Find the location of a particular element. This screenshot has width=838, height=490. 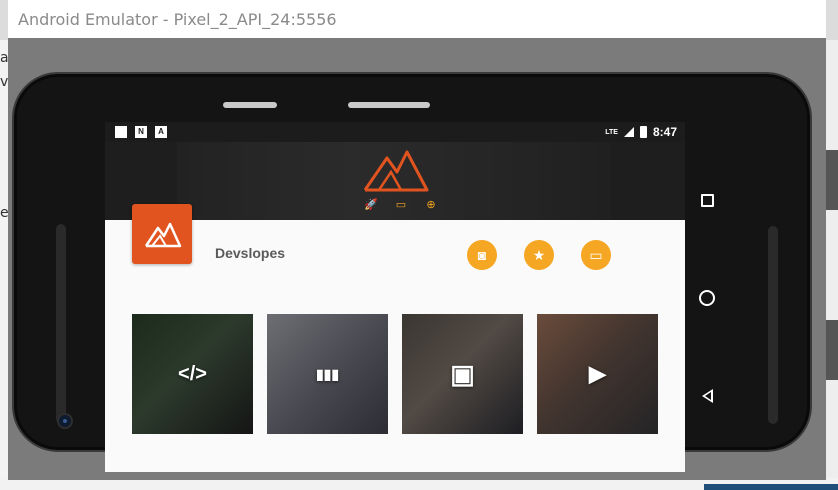

a-notification-icon: A is located at coordinates (161, 132).